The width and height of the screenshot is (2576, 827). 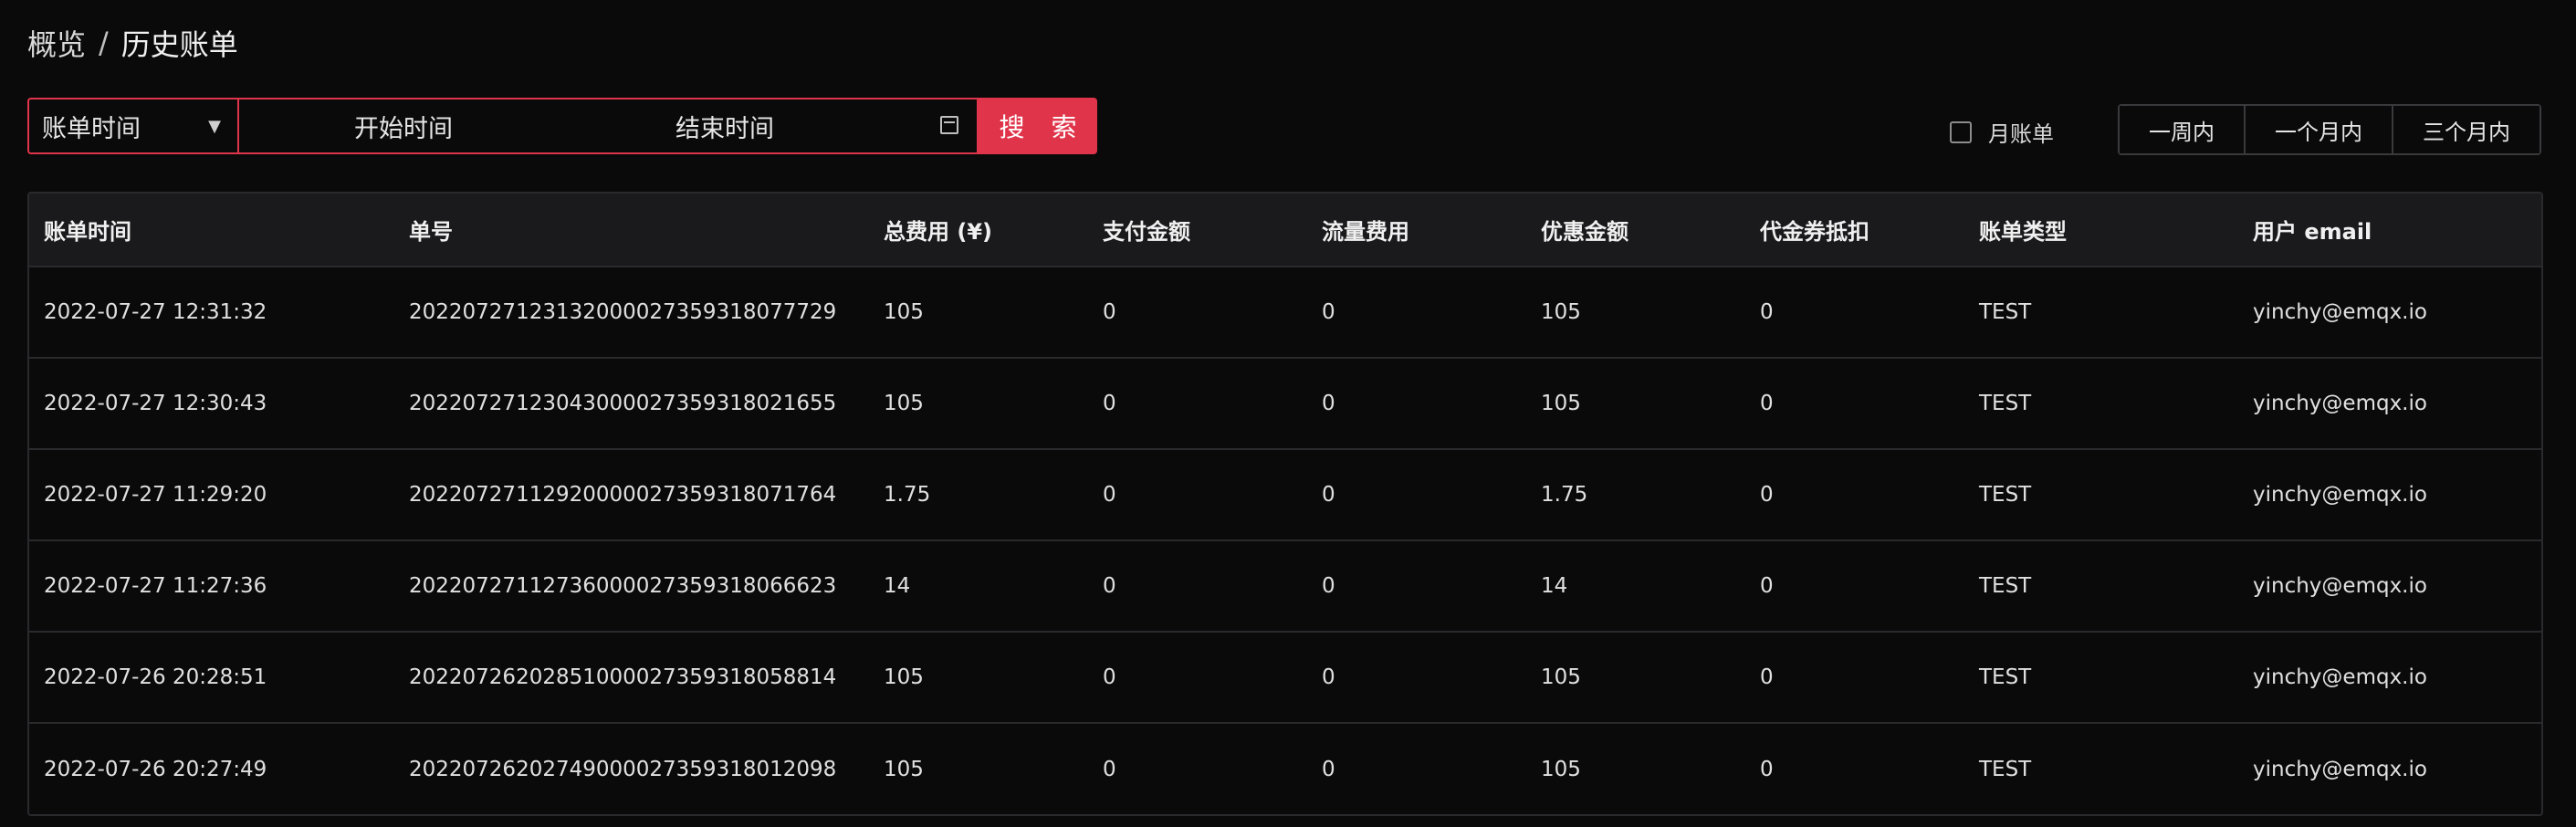 What do you see at coordinates (1416, 230) in the screenshot?
I see `column-header: 流量费用` at bounding box center [1416, 230].